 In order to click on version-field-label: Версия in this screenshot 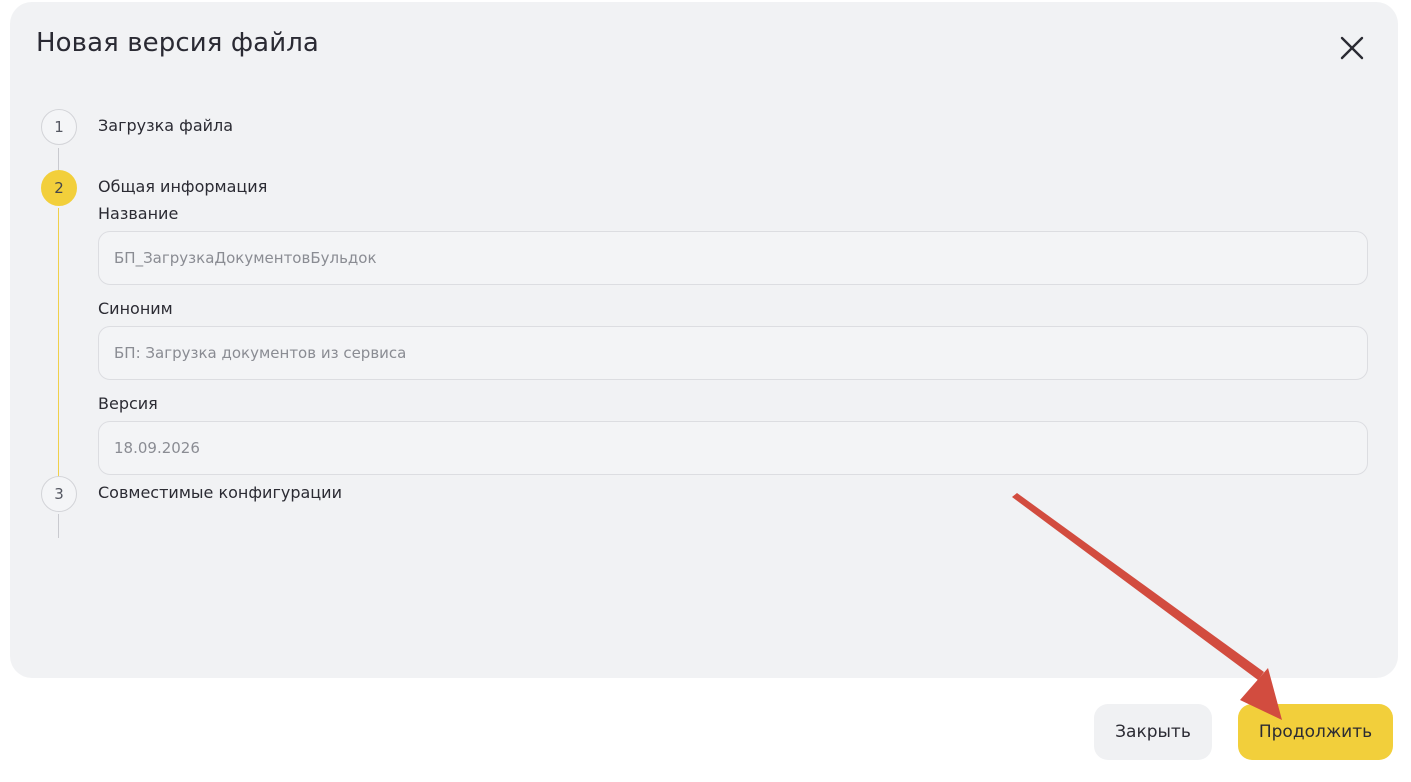, I will do `click(128, 403)`.